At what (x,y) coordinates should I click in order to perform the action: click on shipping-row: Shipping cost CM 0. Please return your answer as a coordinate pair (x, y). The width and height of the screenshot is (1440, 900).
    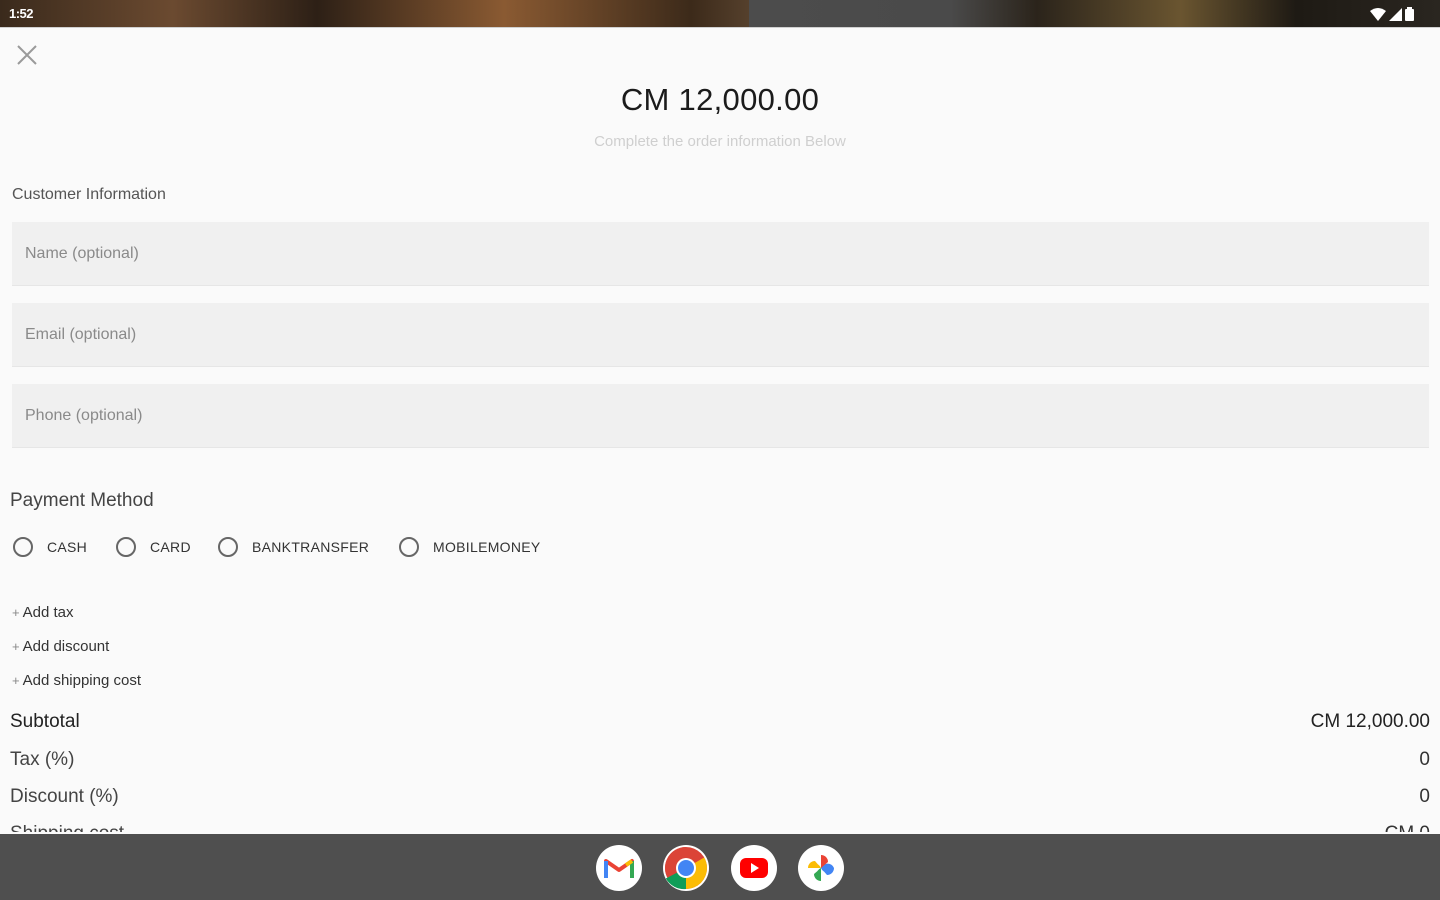
    Looking at the image, I should click on (720, 827).